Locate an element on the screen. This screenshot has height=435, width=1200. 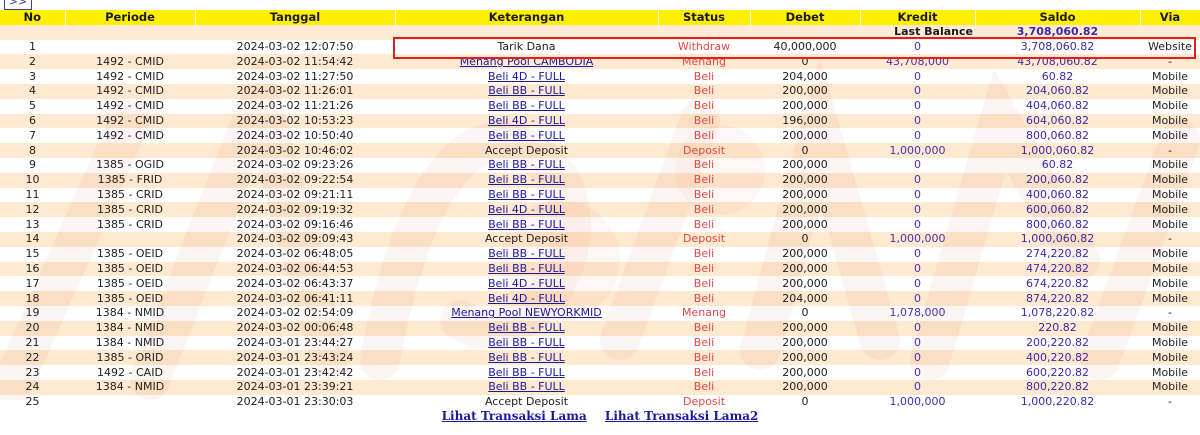
transaction-detail-link: Menang Pool NEWYORKMID is located at coordinates (526, 312).